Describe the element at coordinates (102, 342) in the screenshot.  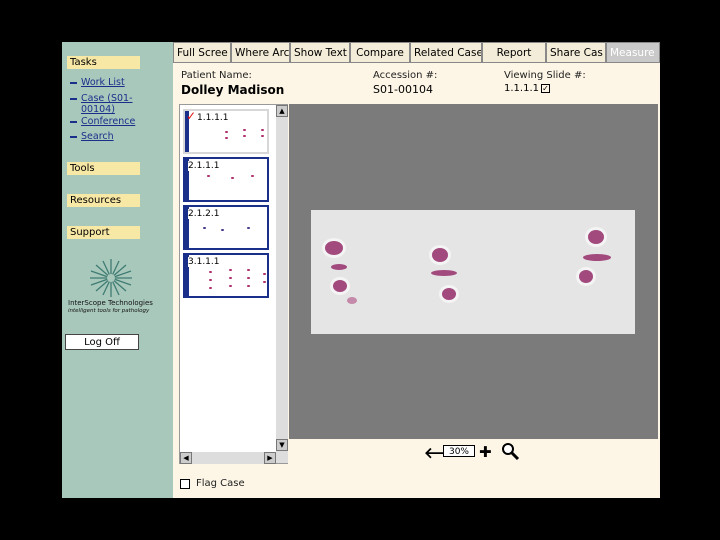
I see `logoff-button: Log Off` at that location.